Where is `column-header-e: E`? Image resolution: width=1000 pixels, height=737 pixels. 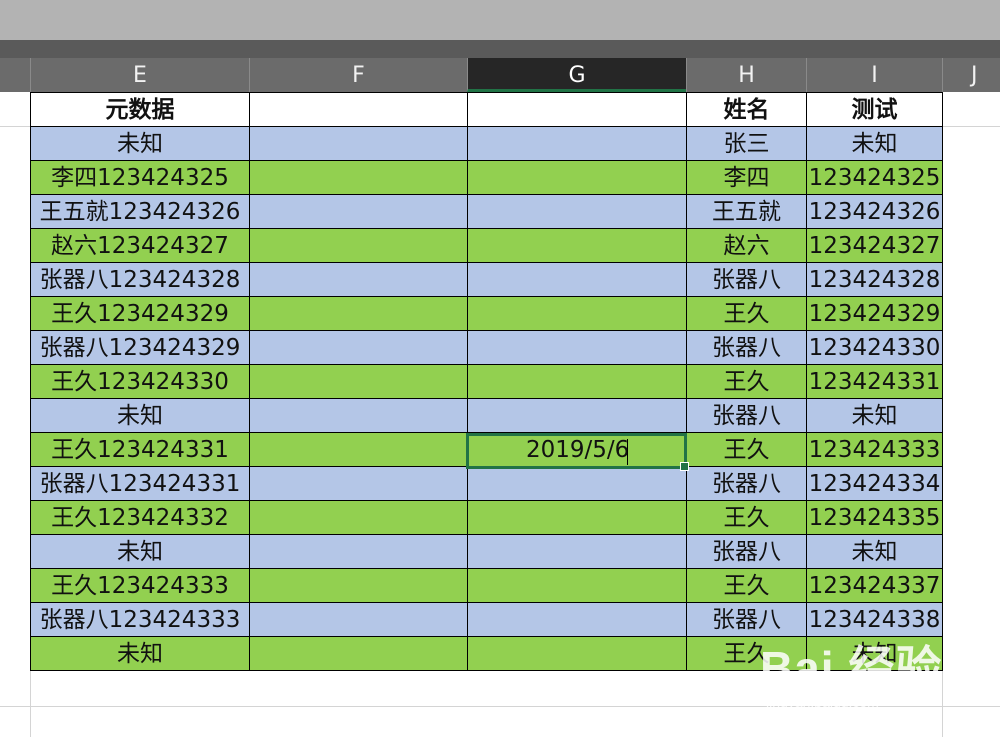
column-header-e: E is located at coordinates (139, 75).